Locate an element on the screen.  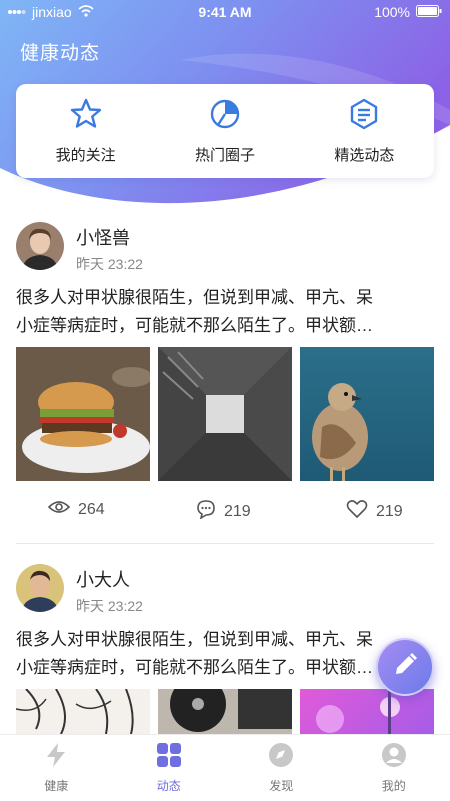
post-image-building is located at coordinates (225, 414).